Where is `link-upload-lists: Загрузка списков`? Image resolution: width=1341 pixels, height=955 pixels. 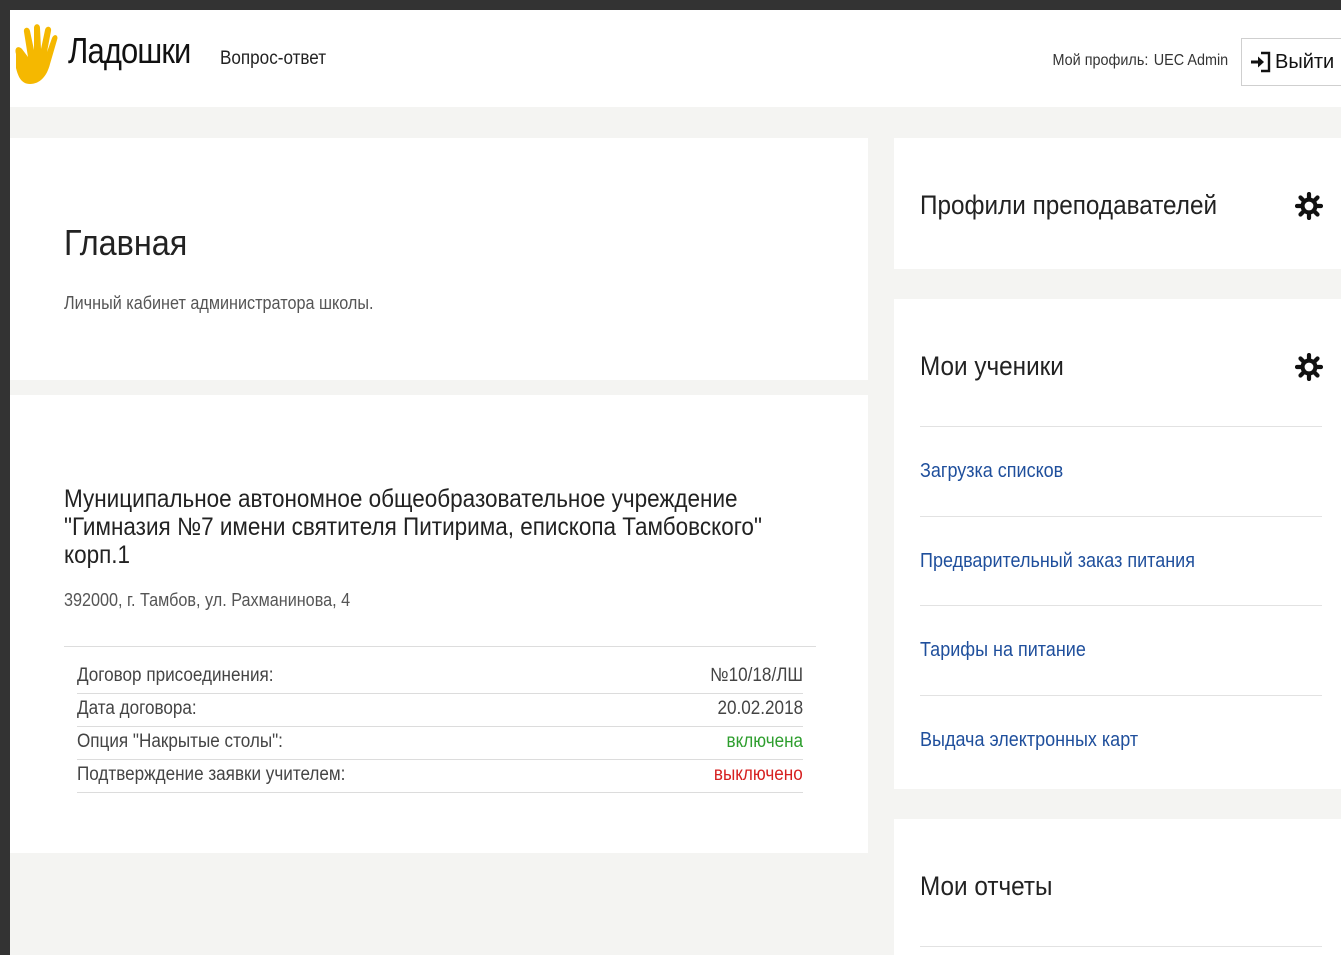
link-upload-lists: Загрузка списков is located at coordinates (991, 471).